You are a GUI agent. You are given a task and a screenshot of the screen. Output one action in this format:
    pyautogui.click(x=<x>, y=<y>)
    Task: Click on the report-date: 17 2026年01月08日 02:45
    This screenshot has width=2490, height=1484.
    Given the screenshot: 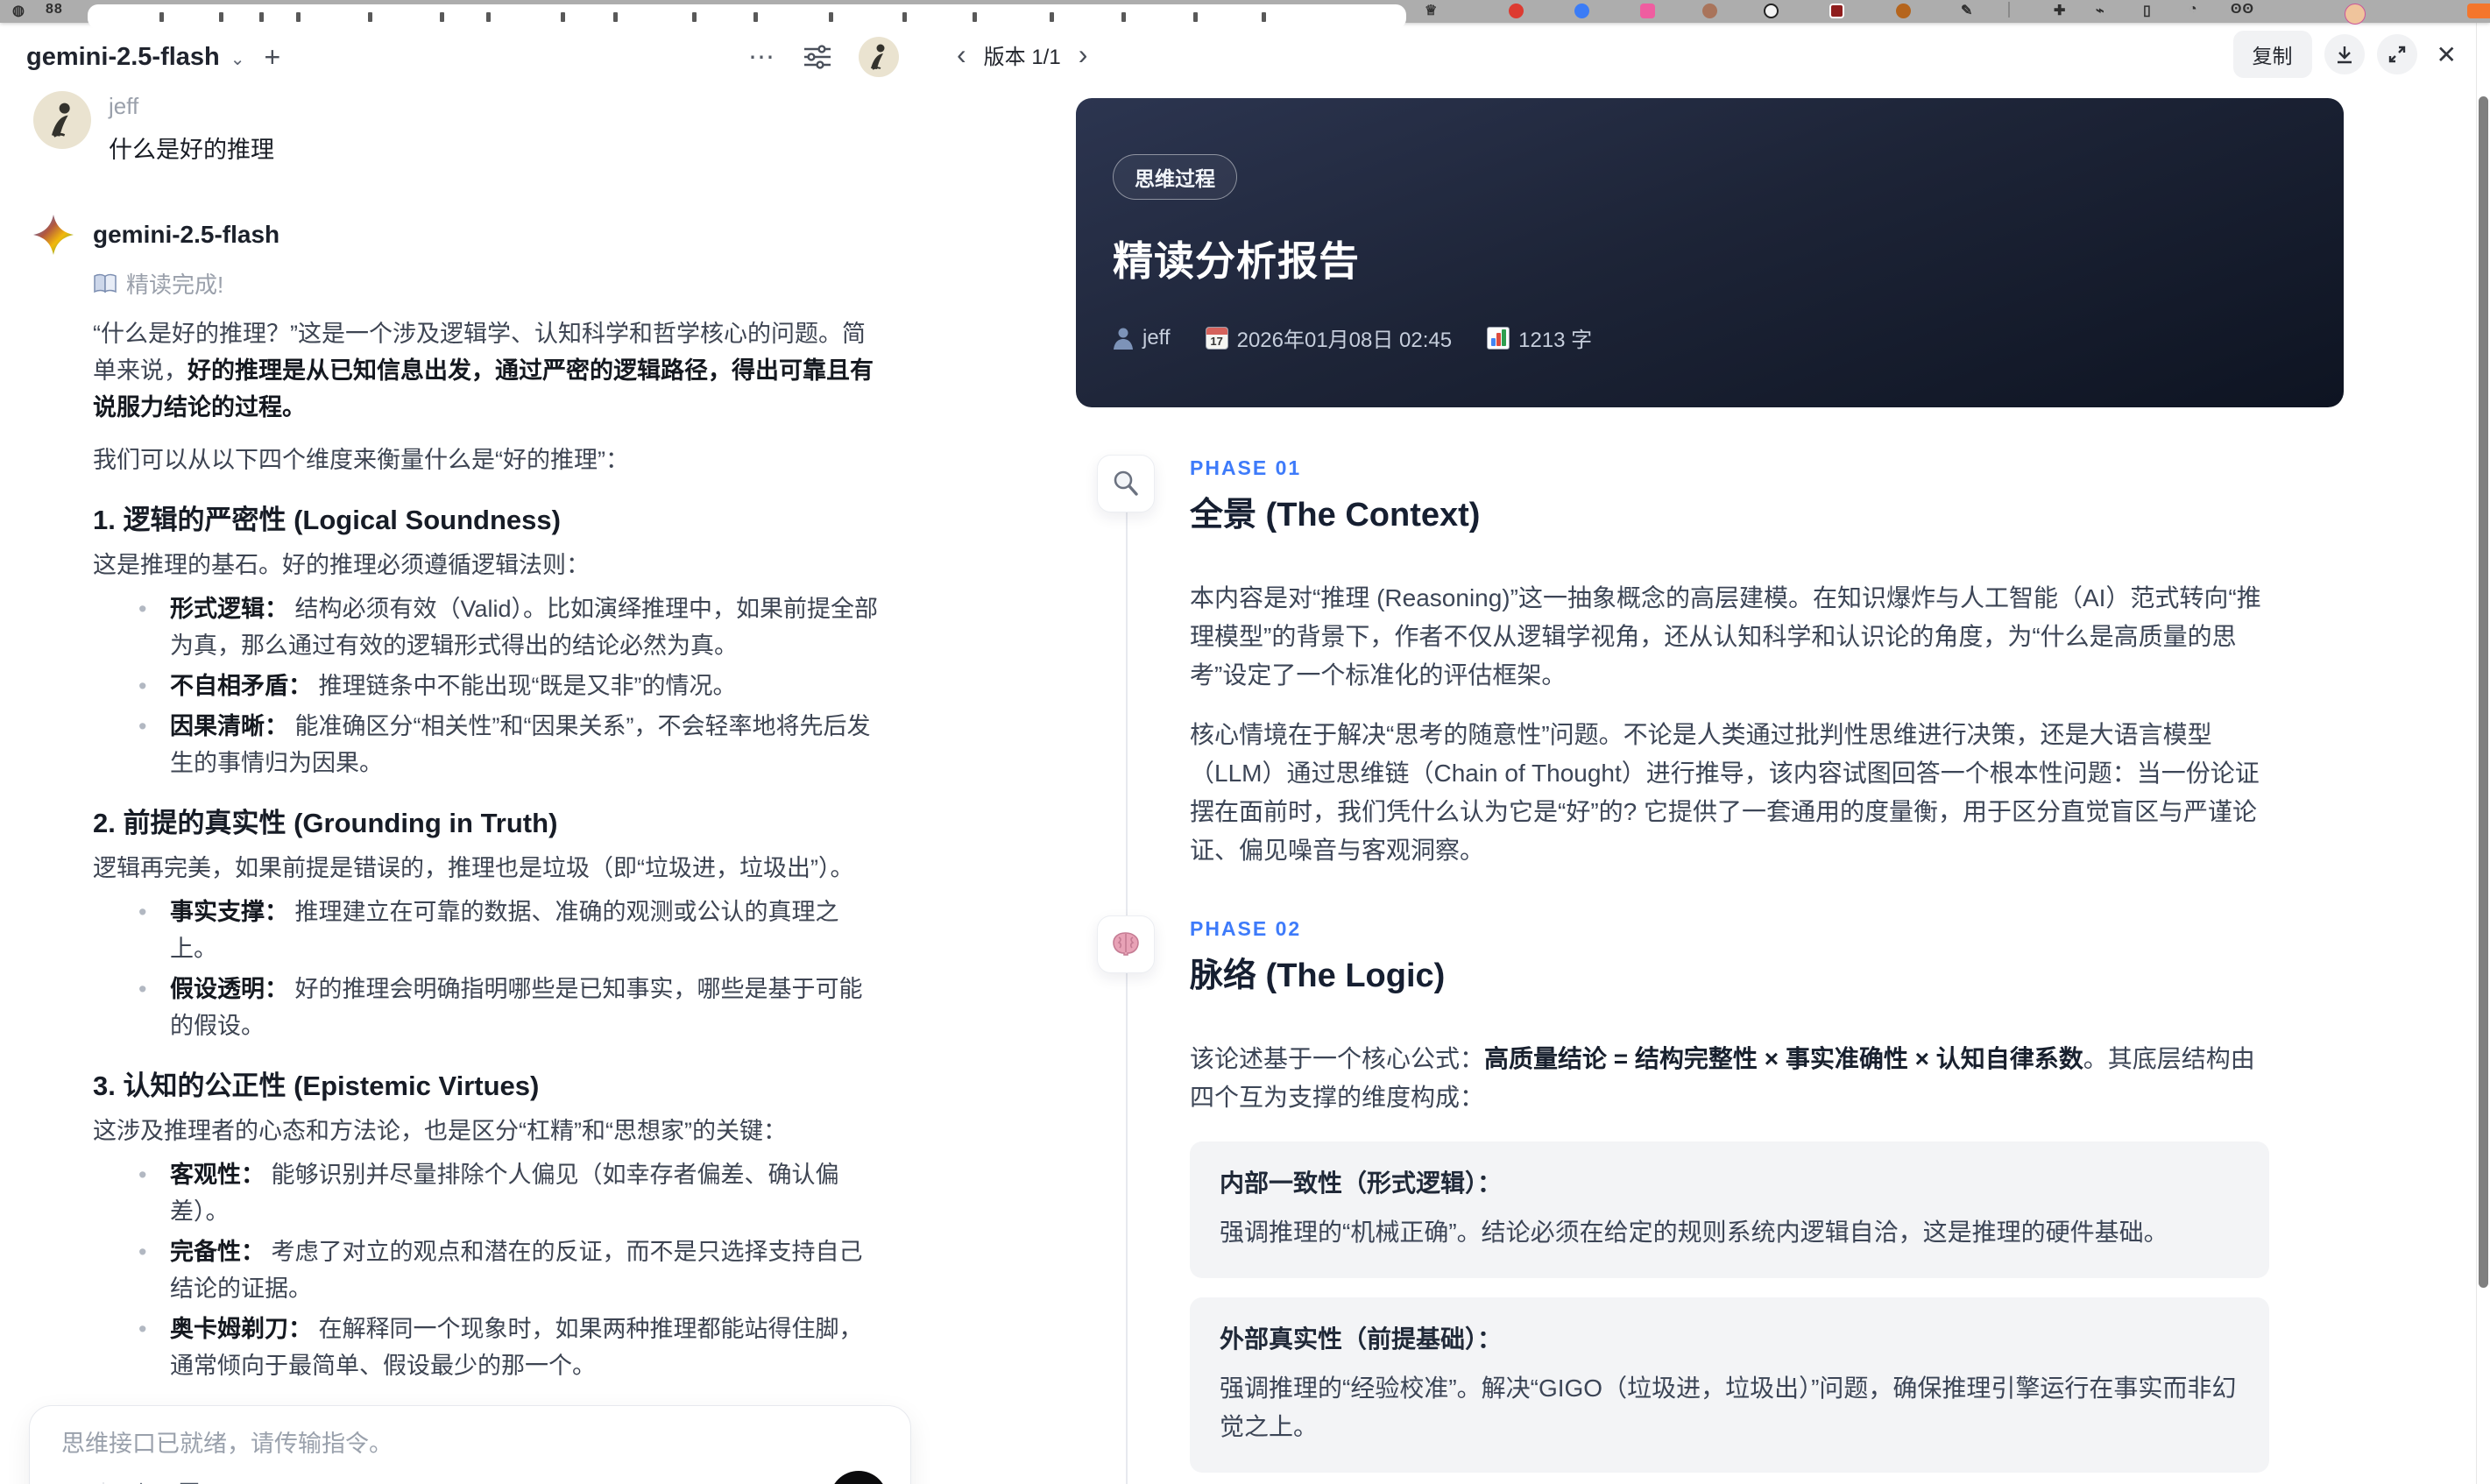 What is the action you would take?
    pyautogui.click(x=1329, y=337)
    